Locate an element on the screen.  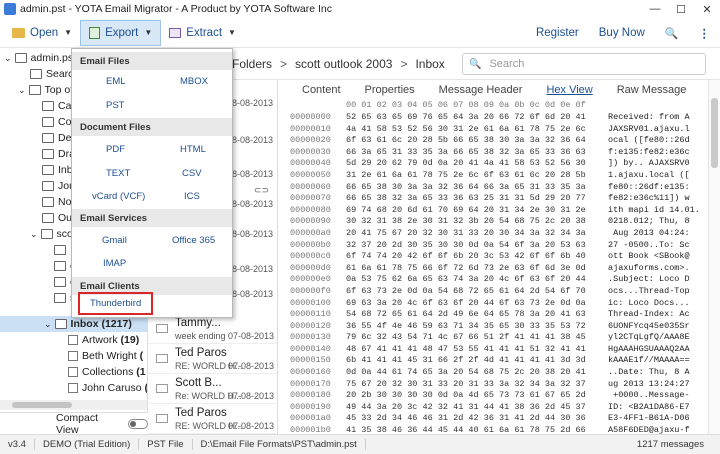
search-folder-icon is located at coordinates (36, 74).